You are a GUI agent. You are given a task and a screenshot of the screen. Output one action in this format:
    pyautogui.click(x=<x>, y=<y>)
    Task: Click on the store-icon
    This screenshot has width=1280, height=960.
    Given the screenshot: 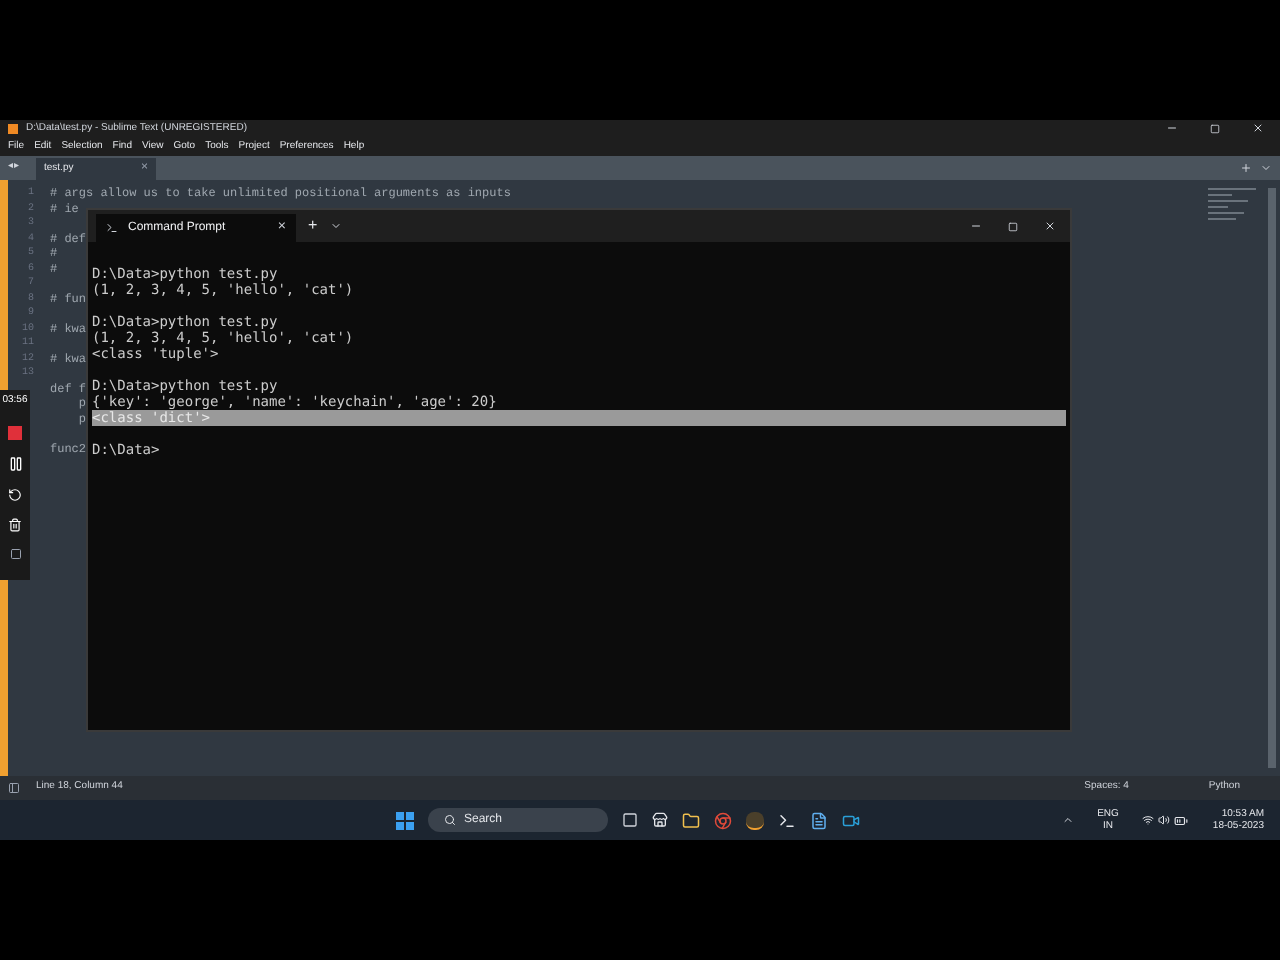 What is the action you would take?
    pyautogui.click(x=660, y=820)
    